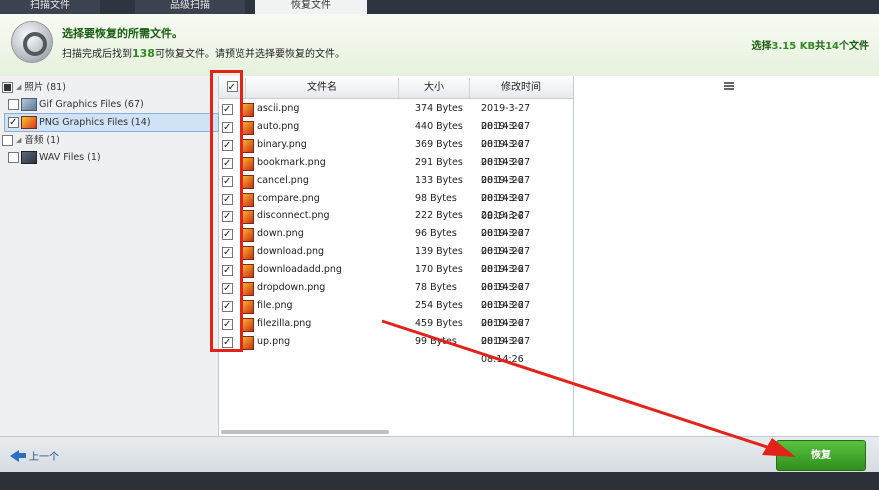 This screenshot has height=490, width=879. I want to click on horizontal-scrollbar, so click(396, 432).